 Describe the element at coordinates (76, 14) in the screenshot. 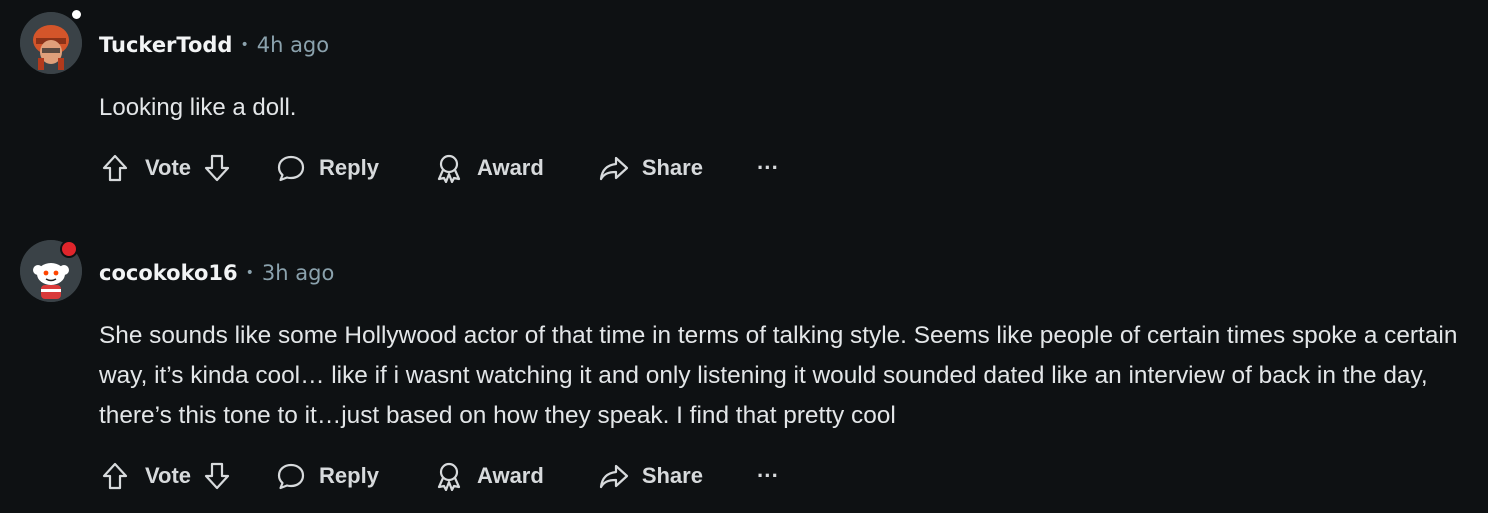

I see `online-indicator` at that location.